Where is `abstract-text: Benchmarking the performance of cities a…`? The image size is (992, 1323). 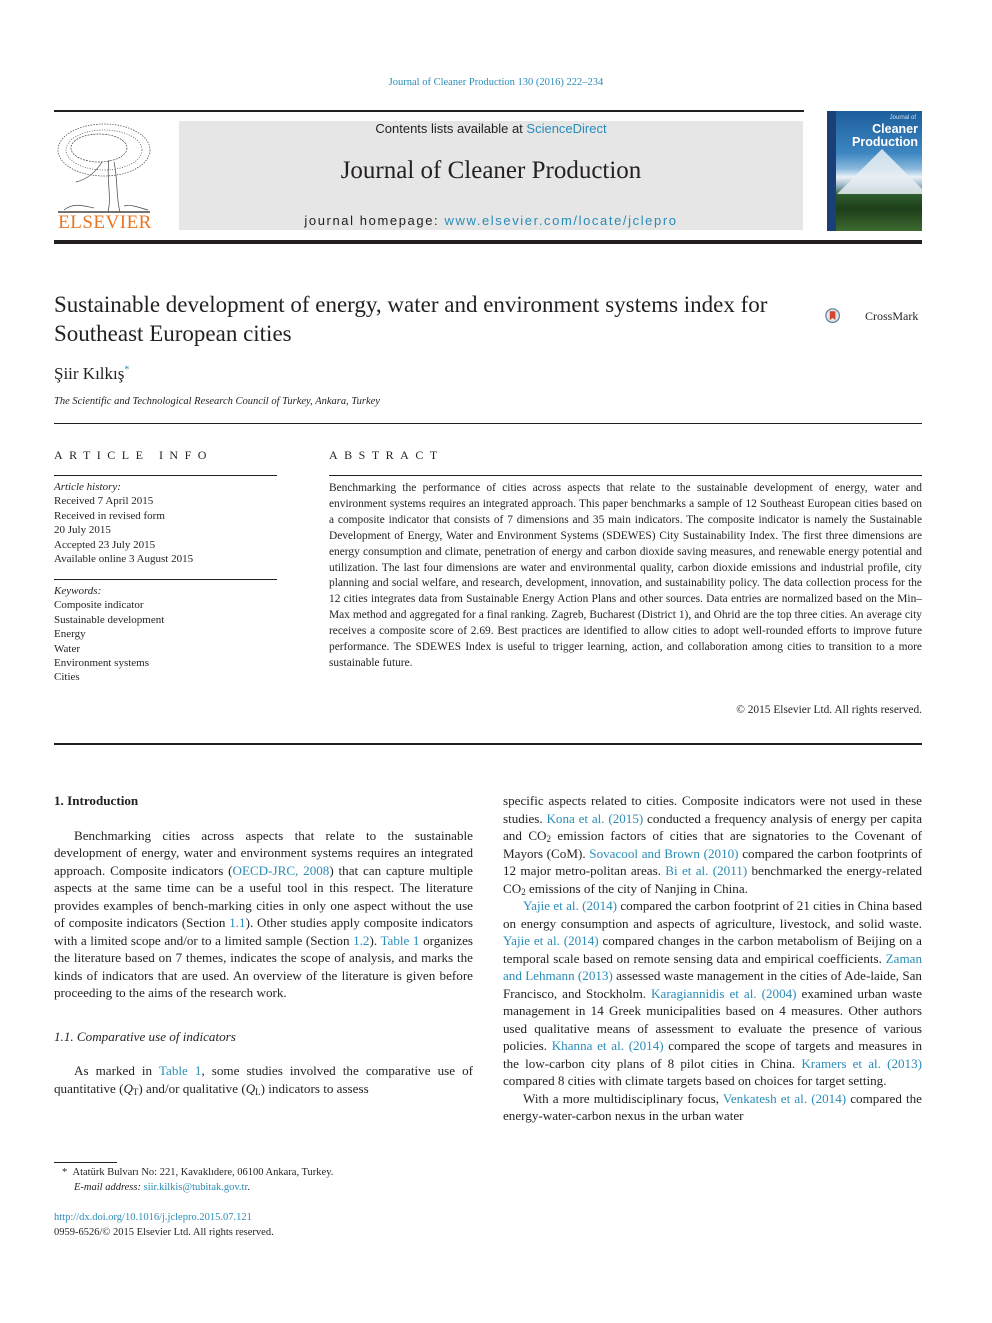 abstract-text: Benchmarking the performance of cities a… is located at coordinates (625, 575).